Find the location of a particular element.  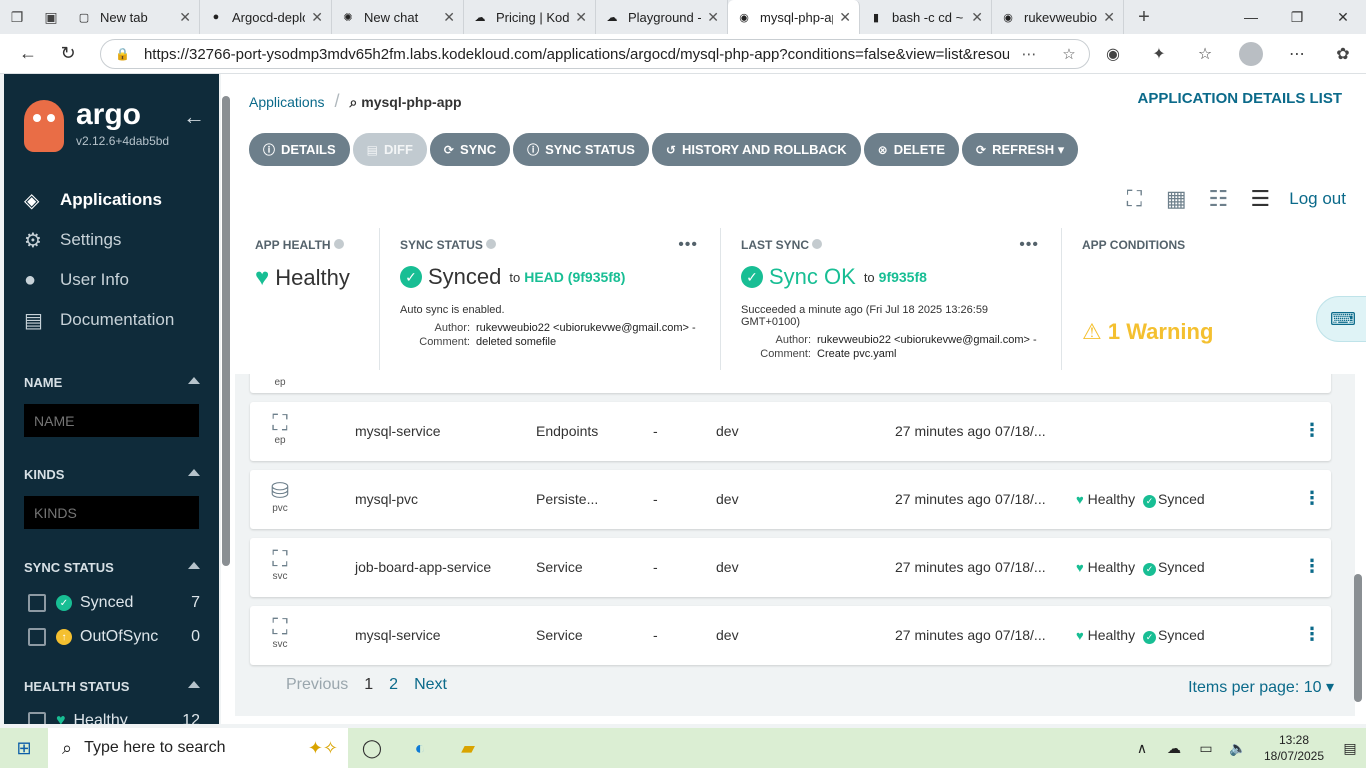

warning-link: ⚠ 1 Warning is located at coordinates (1147, 332).